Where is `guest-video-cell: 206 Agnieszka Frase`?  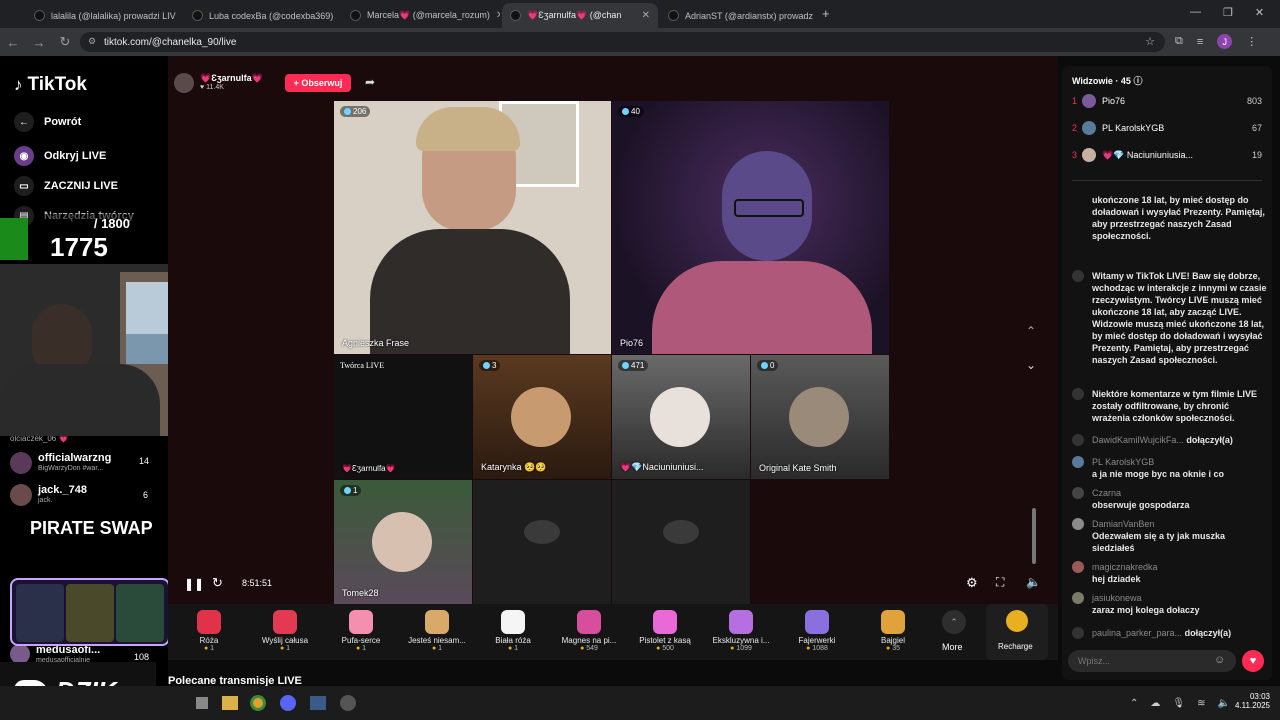
guest-video-cell: 206 Agnieszka Frase is located at coordinates (472, 227).